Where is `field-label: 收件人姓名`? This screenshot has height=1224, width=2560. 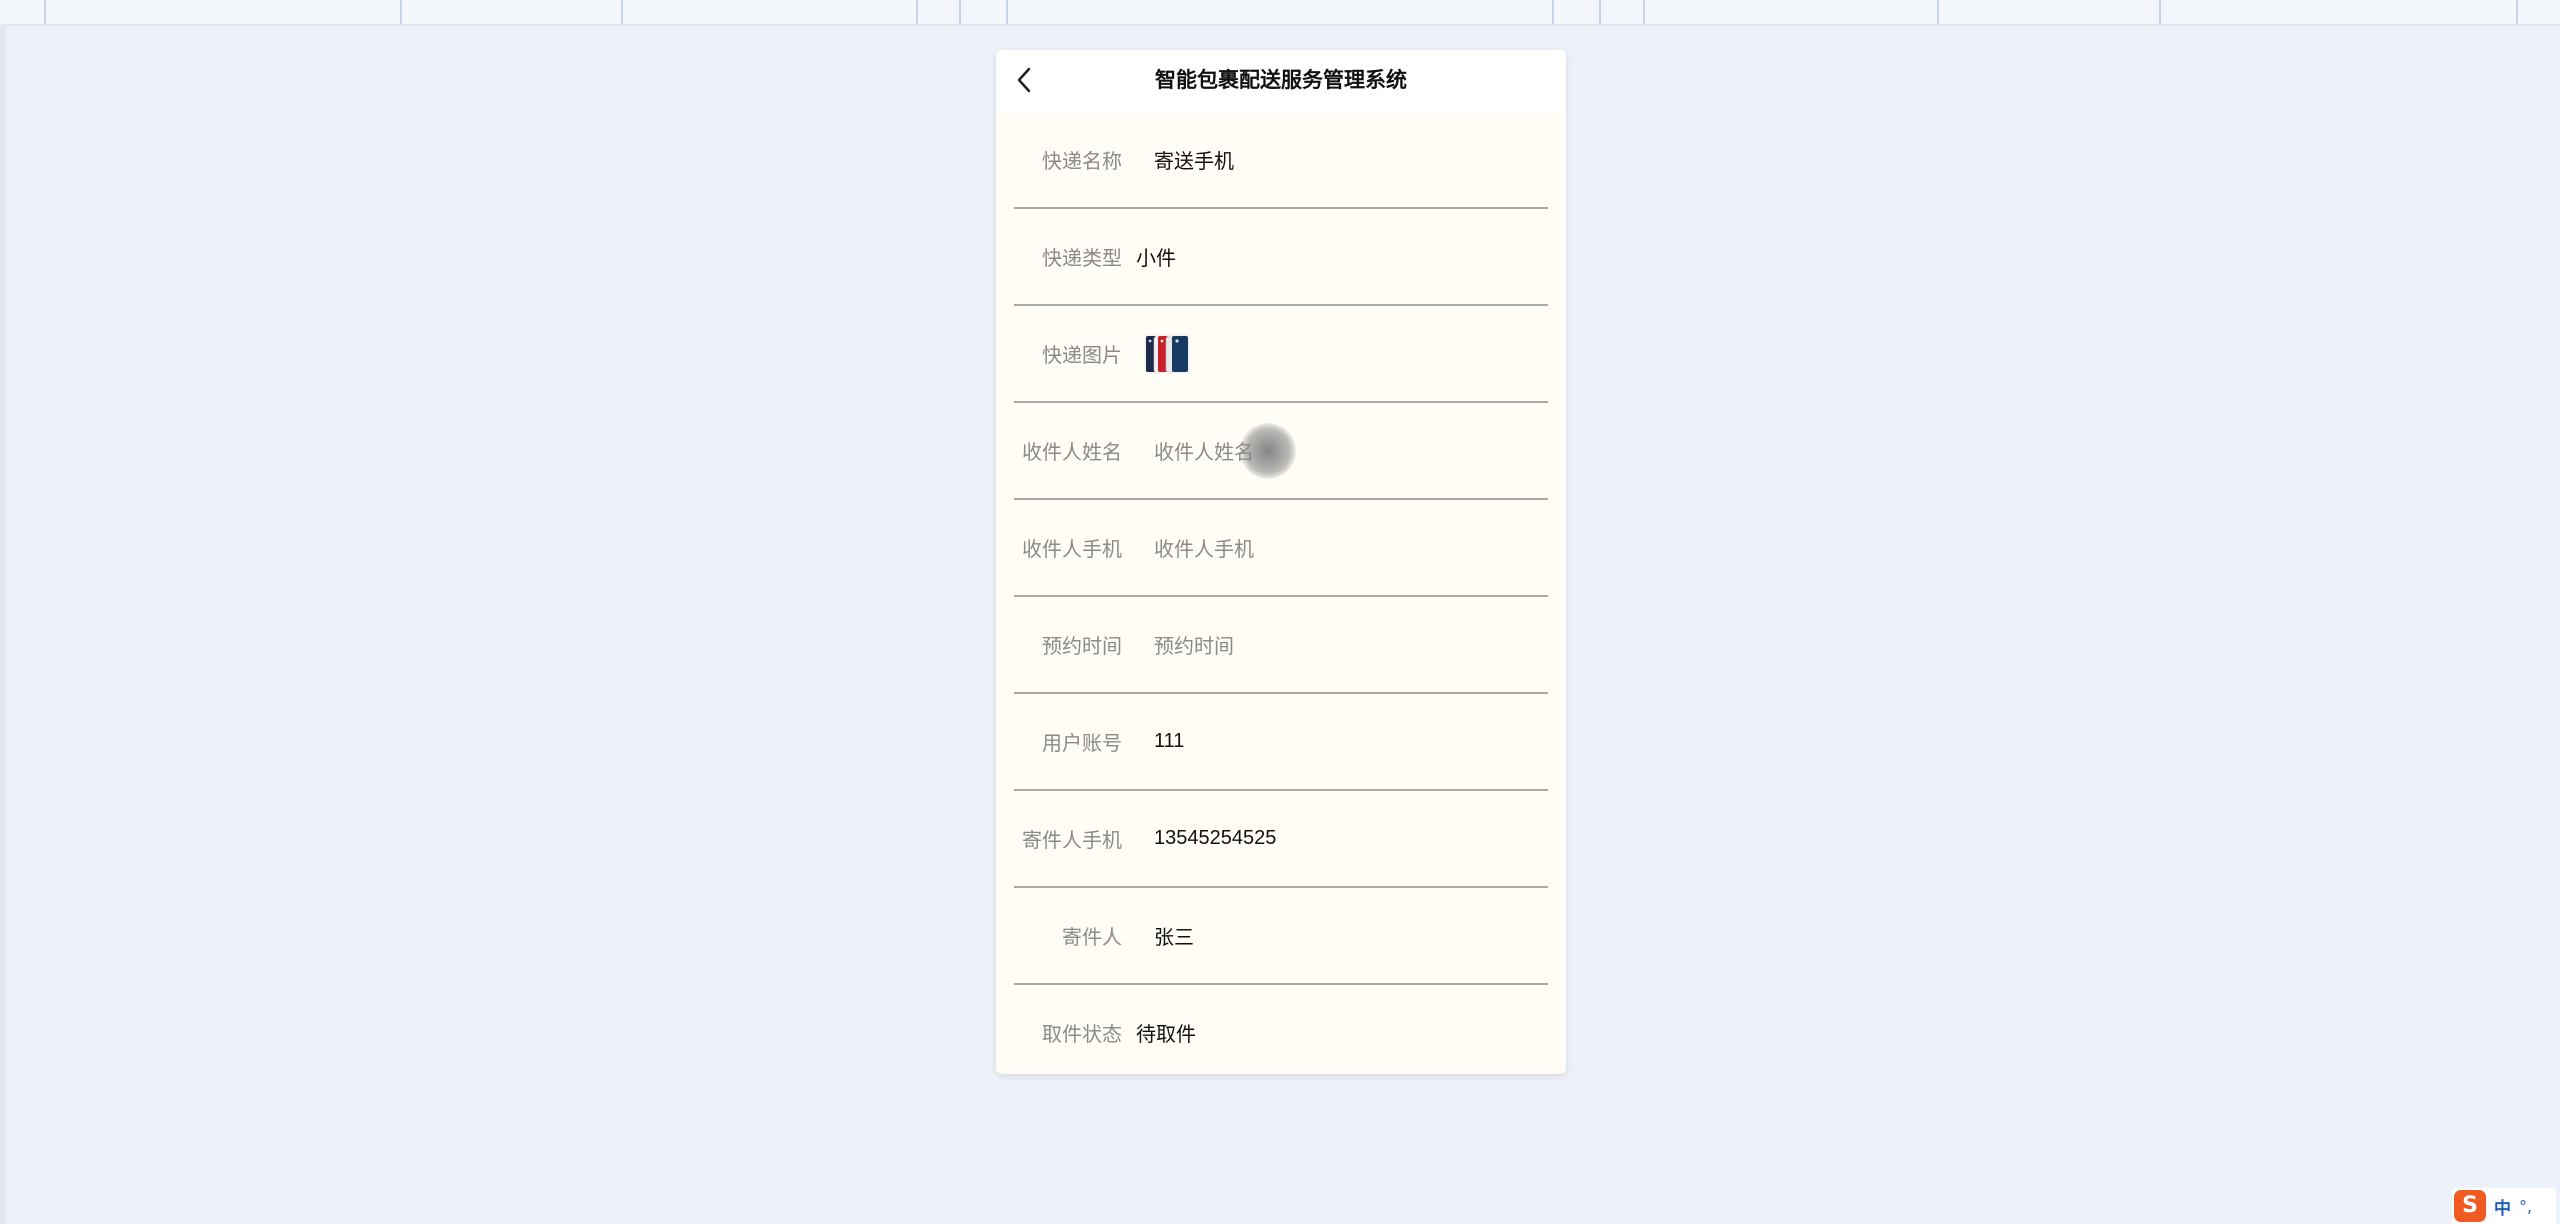
field-label: 收件人姓名 is located at coordinates (1072, 453).